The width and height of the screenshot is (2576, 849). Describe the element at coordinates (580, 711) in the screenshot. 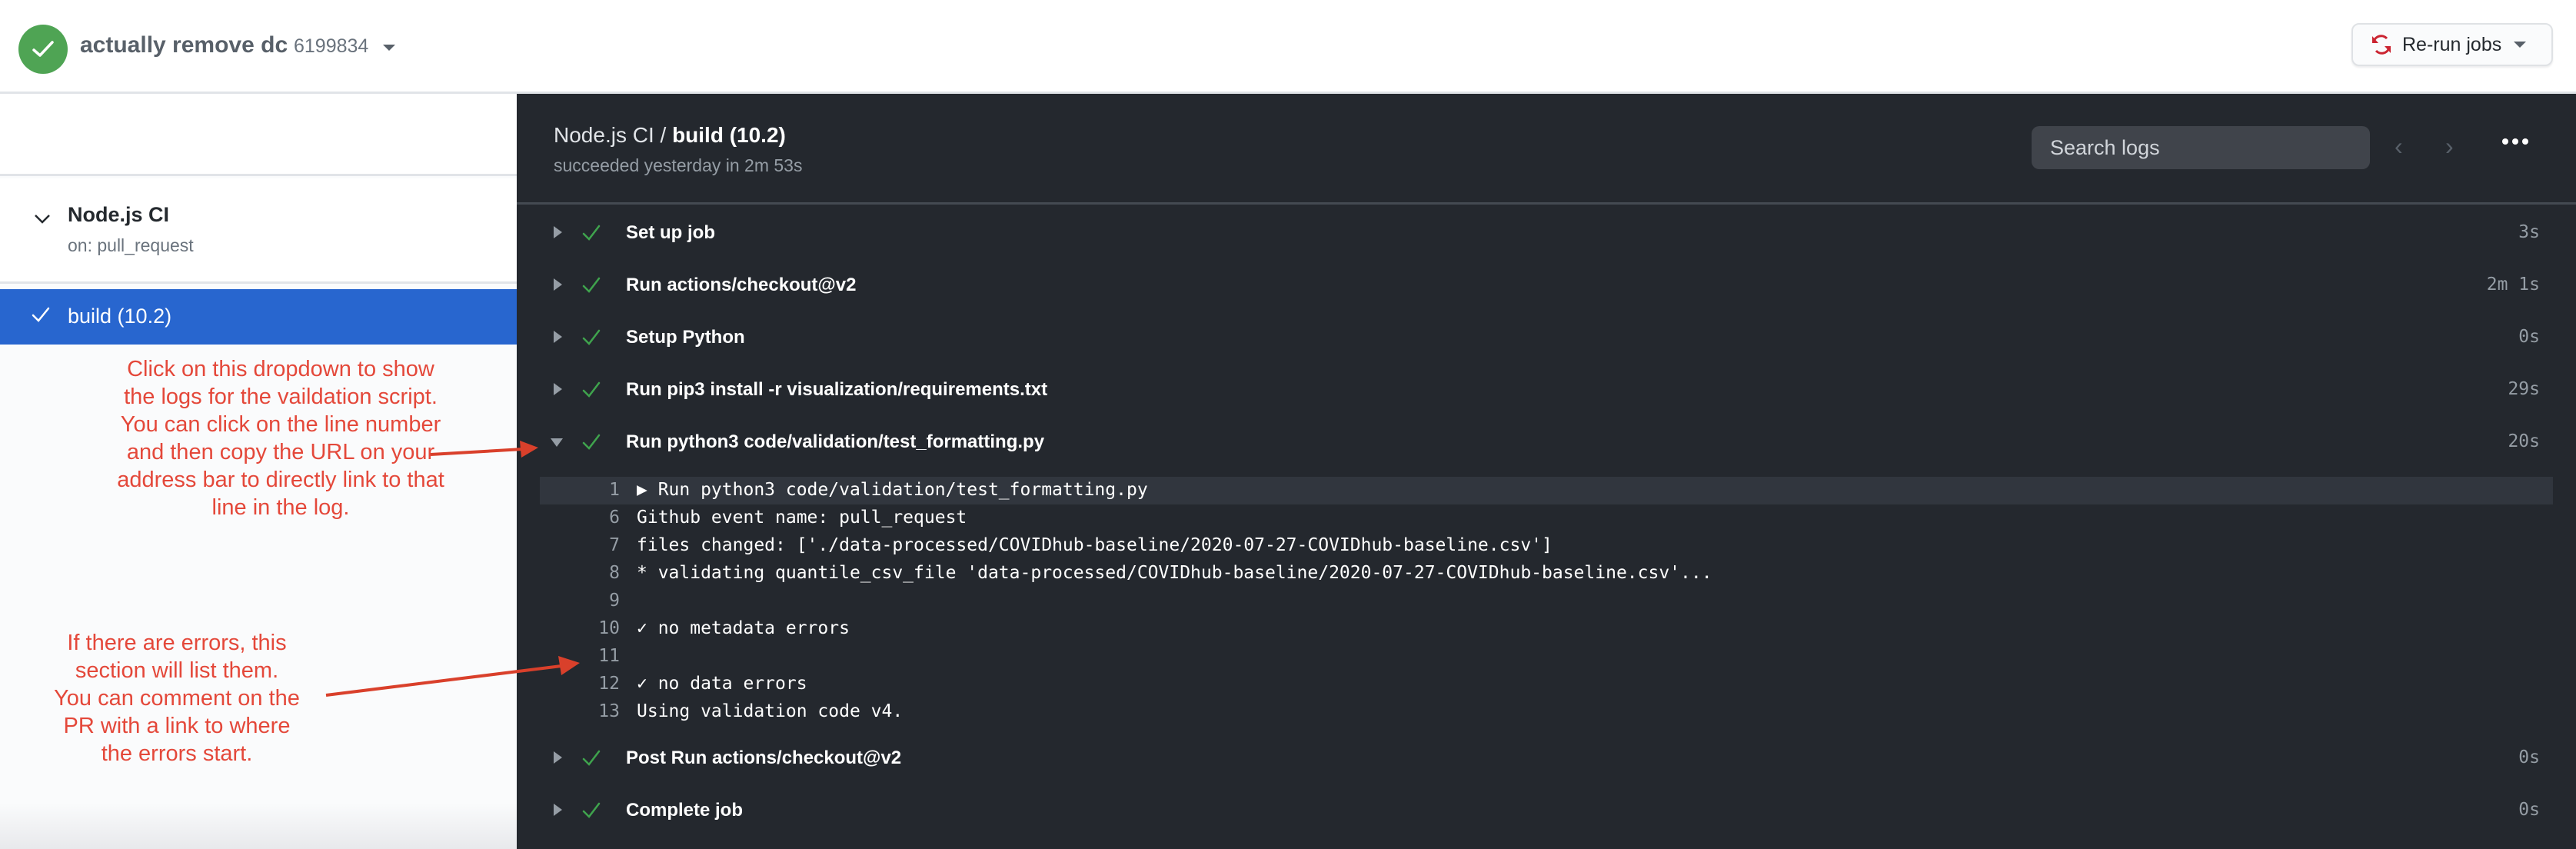

I see `line-number-link: 13` at that location.